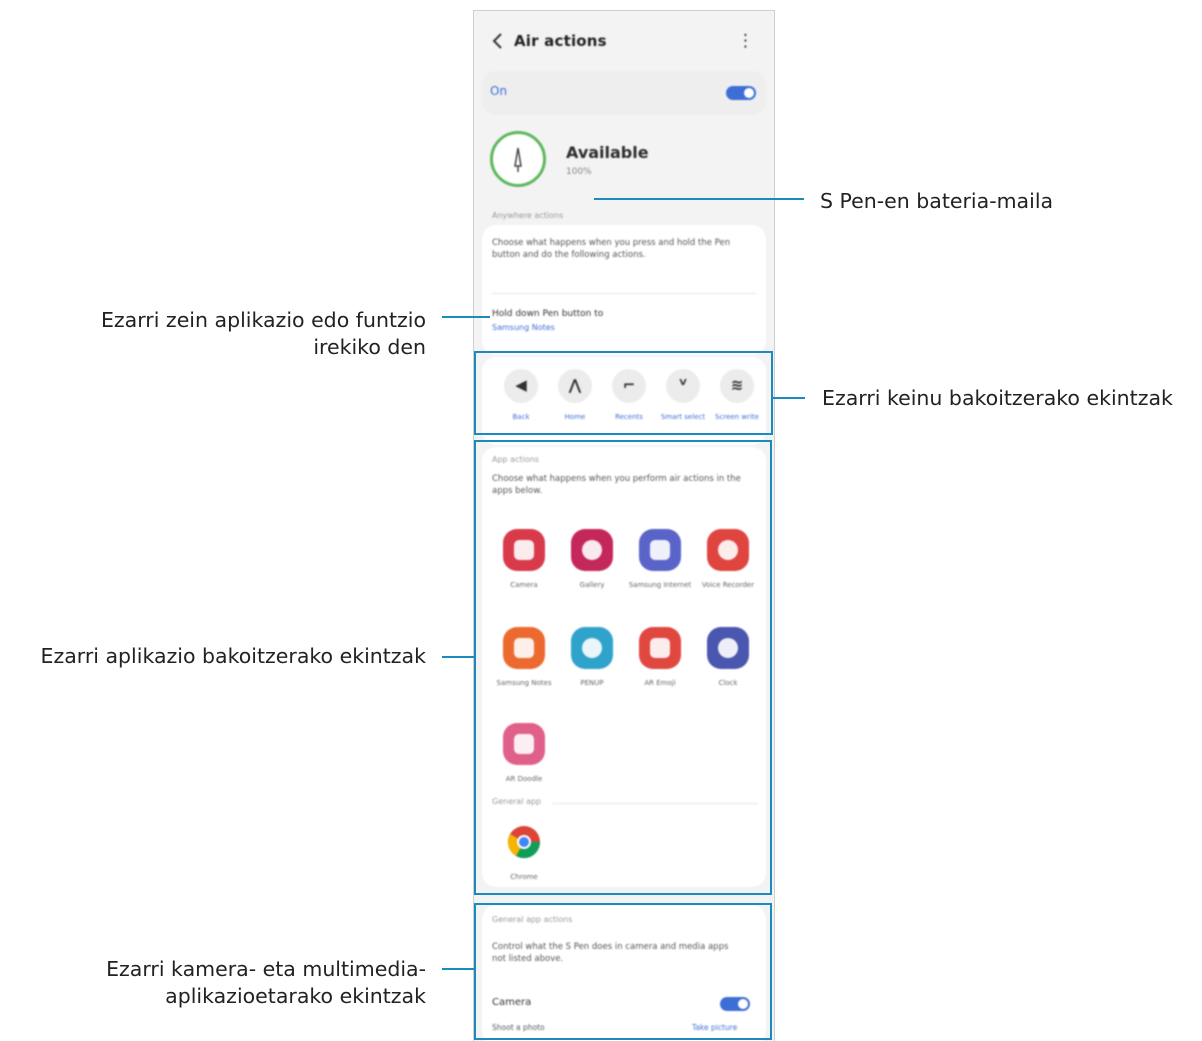 Image resolution: width=1202 pixels, height=1041 pixels. What do you see at coordinates (607, 152) in the screenshot?
I see `status-title: Available` at bounding box center [607, 152].